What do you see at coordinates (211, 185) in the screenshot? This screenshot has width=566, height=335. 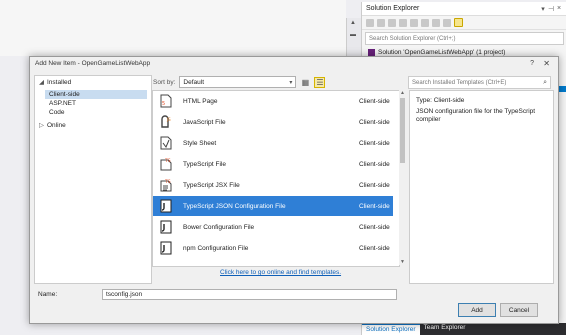 I see `template-name: TypeScript JSX File` at bounding box center [211, 185].